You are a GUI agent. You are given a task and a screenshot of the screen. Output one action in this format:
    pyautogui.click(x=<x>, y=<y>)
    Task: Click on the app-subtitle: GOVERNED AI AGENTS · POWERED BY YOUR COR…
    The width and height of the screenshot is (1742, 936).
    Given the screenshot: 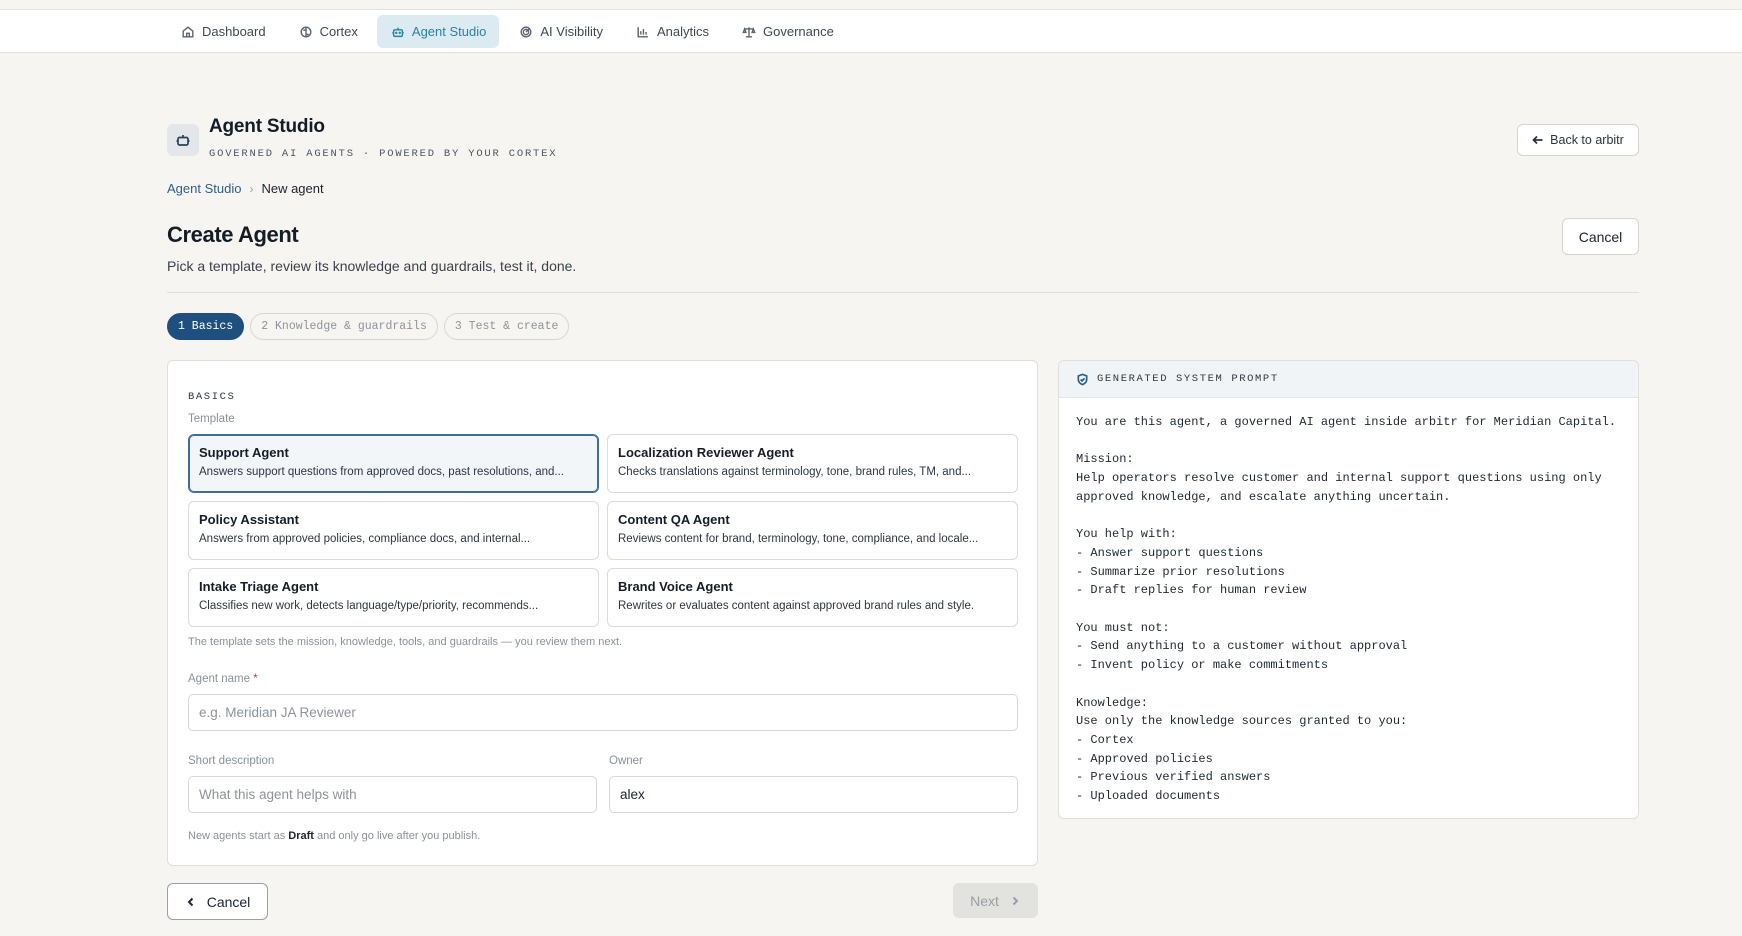 What is the action you would take?
    pyautogui.click(x=383, y=154)
    